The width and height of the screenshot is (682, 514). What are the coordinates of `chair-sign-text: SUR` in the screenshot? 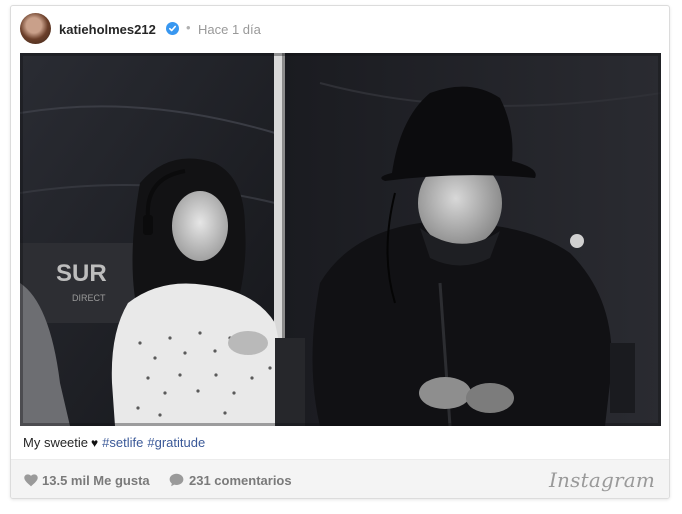 It's located at (81, 273).